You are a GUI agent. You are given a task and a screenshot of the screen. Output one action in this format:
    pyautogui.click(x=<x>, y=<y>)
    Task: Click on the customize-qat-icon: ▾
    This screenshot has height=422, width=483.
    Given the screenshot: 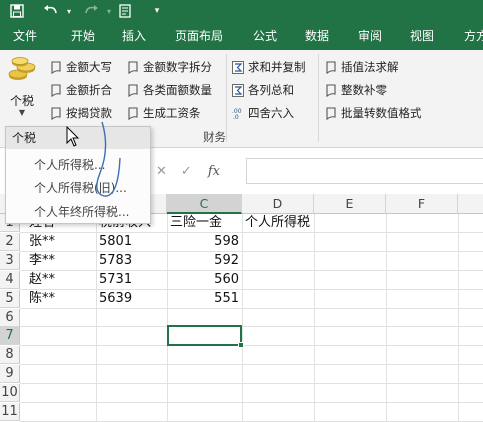 What is the action you would take?
    pyautogui.click(x=157, y=11)
    